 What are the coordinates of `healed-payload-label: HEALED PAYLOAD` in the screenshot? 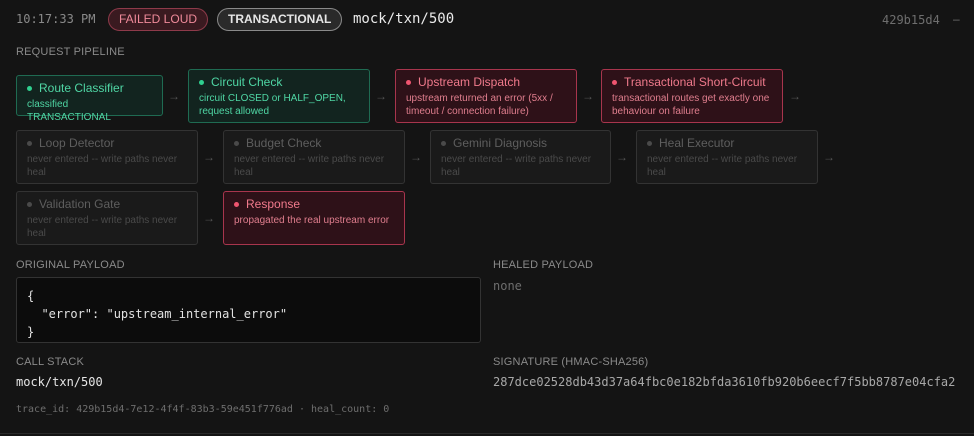 It's located at (543, 265).